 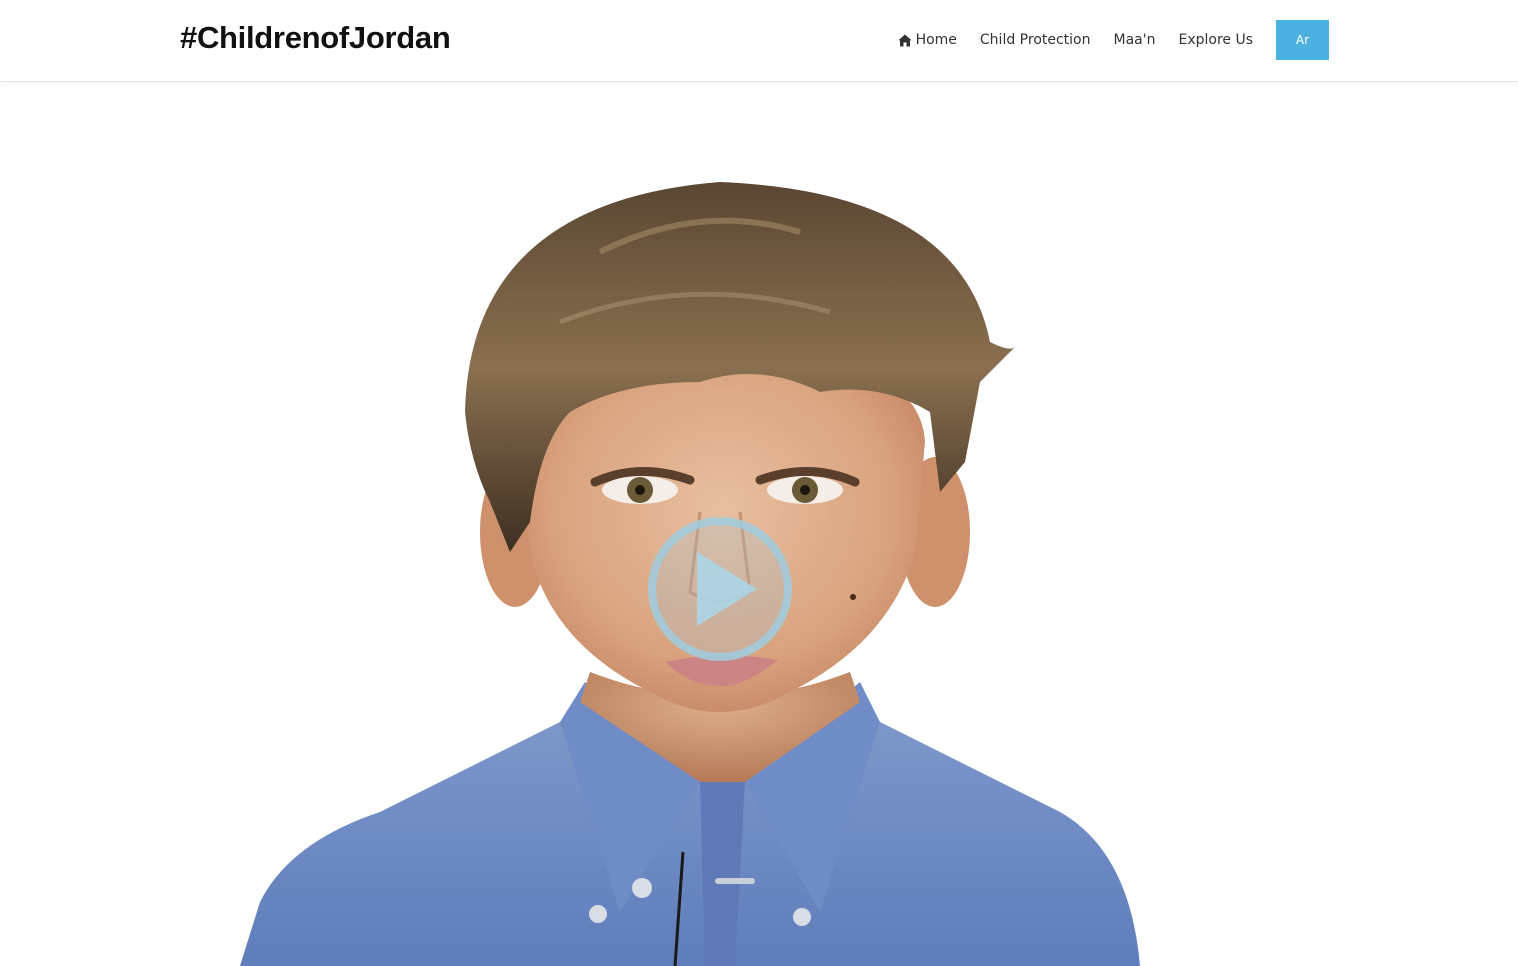 What do you see at coordinates (1215, 40) in the screenshot?
I see `nav-explore-us: Explore Us` at bounding box center [1215, 40].